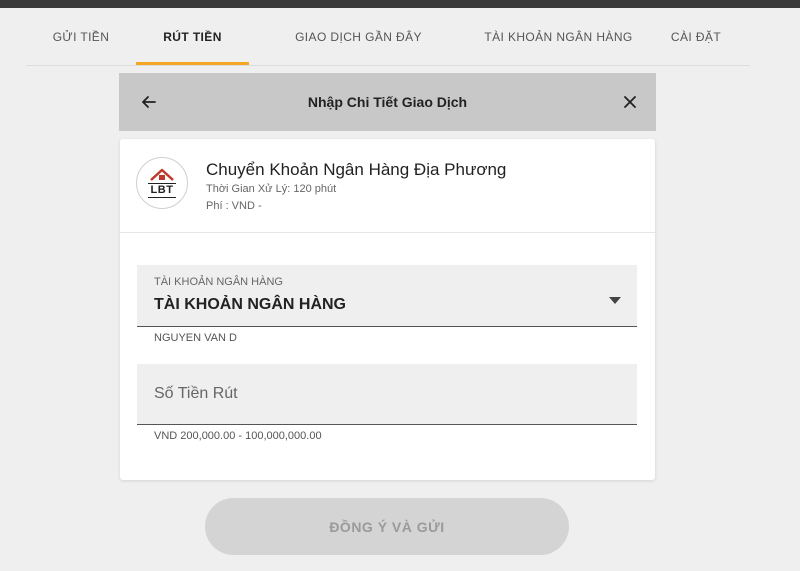 The width and height of the screenshot is (800, 571). I want to click on dialog-title: Nhập Chi Tiết Giao Dịch, so click(387, 102).